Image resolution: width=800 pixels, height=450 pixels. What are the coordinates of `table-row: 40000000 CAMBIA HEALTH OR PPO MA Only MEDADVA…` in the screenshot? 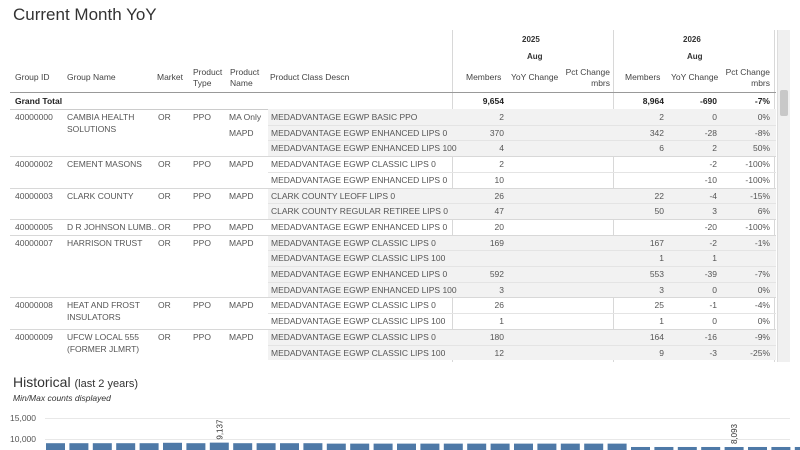 It's located at (393, 121).